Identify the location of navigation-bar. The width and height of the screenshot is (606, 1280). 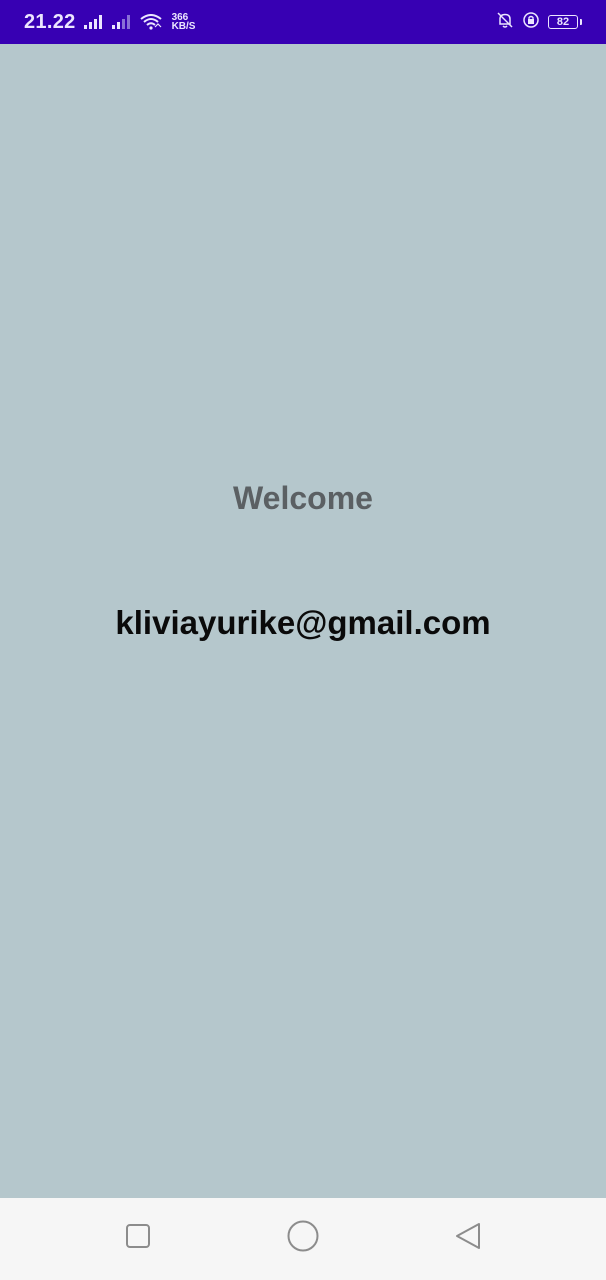
(303, 1239).